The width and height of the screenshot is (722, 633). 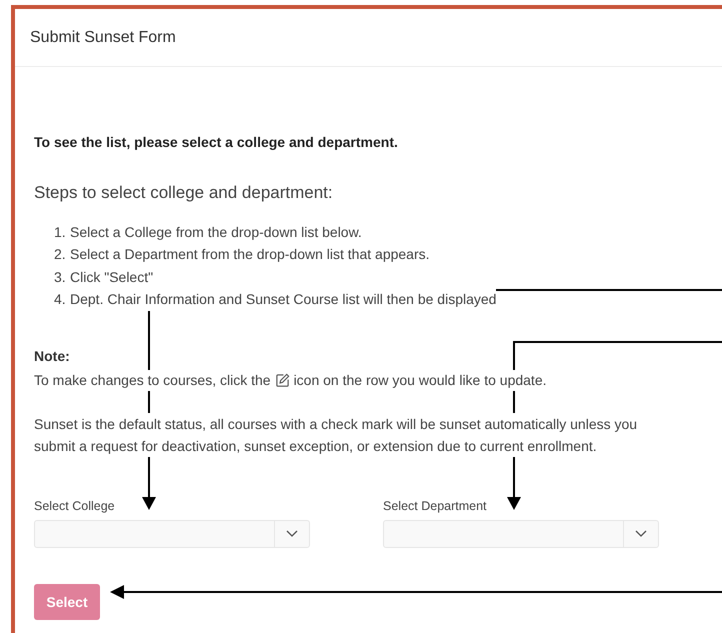 What do you see at coordinates (75, 506) in the screenshot?
I see `dropdown-label: Select College` at bounding box center [75, 506].